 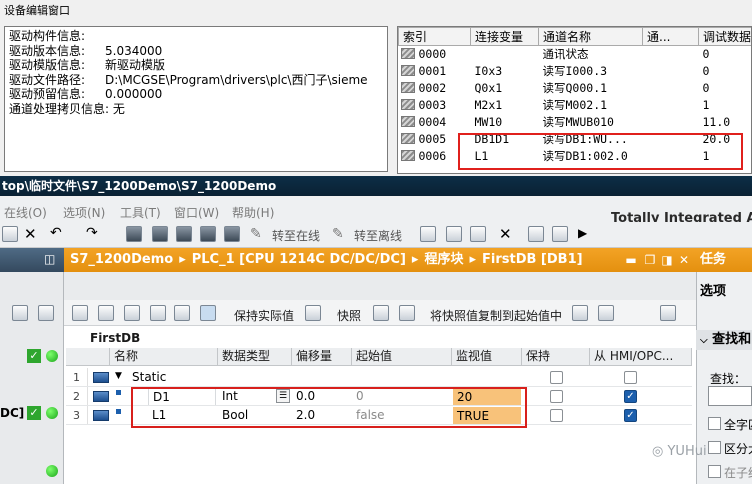 What do you see at coordinates (724, 36) in the screenshot?
I see `col-header-debug-data: 调试数据` at bounding box center [724, 36].